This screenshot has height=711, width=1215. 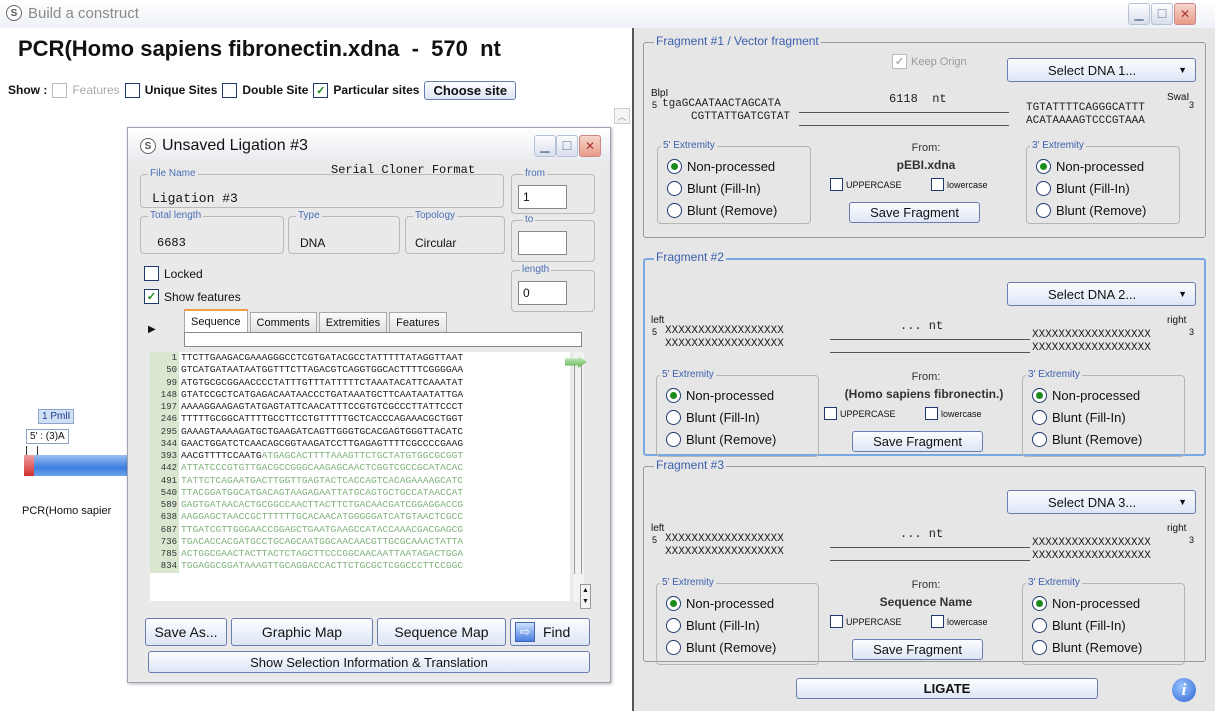 What do you see at coordinates (353, 322) in the screenshot?
I see `tab-extremities: Extremities` at bounding box center [353, 322].